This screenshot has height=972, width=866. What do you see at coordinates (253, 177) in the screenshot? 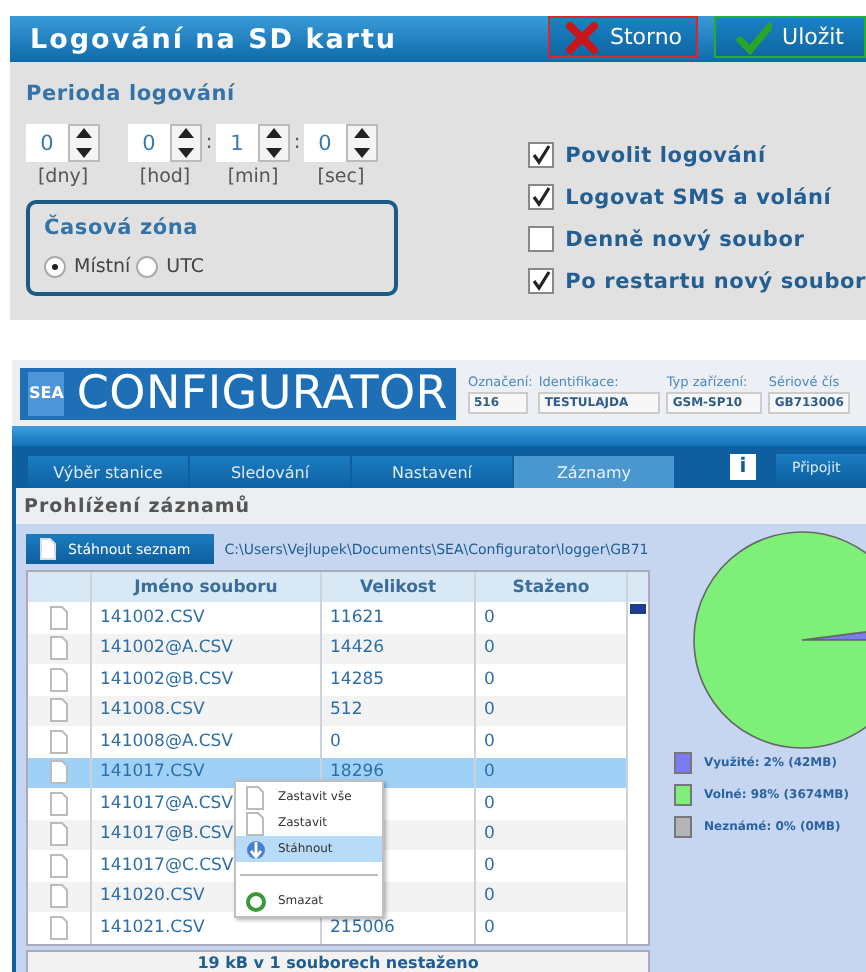
I see `unit-label: [min]` at bounding box center [253, 177].